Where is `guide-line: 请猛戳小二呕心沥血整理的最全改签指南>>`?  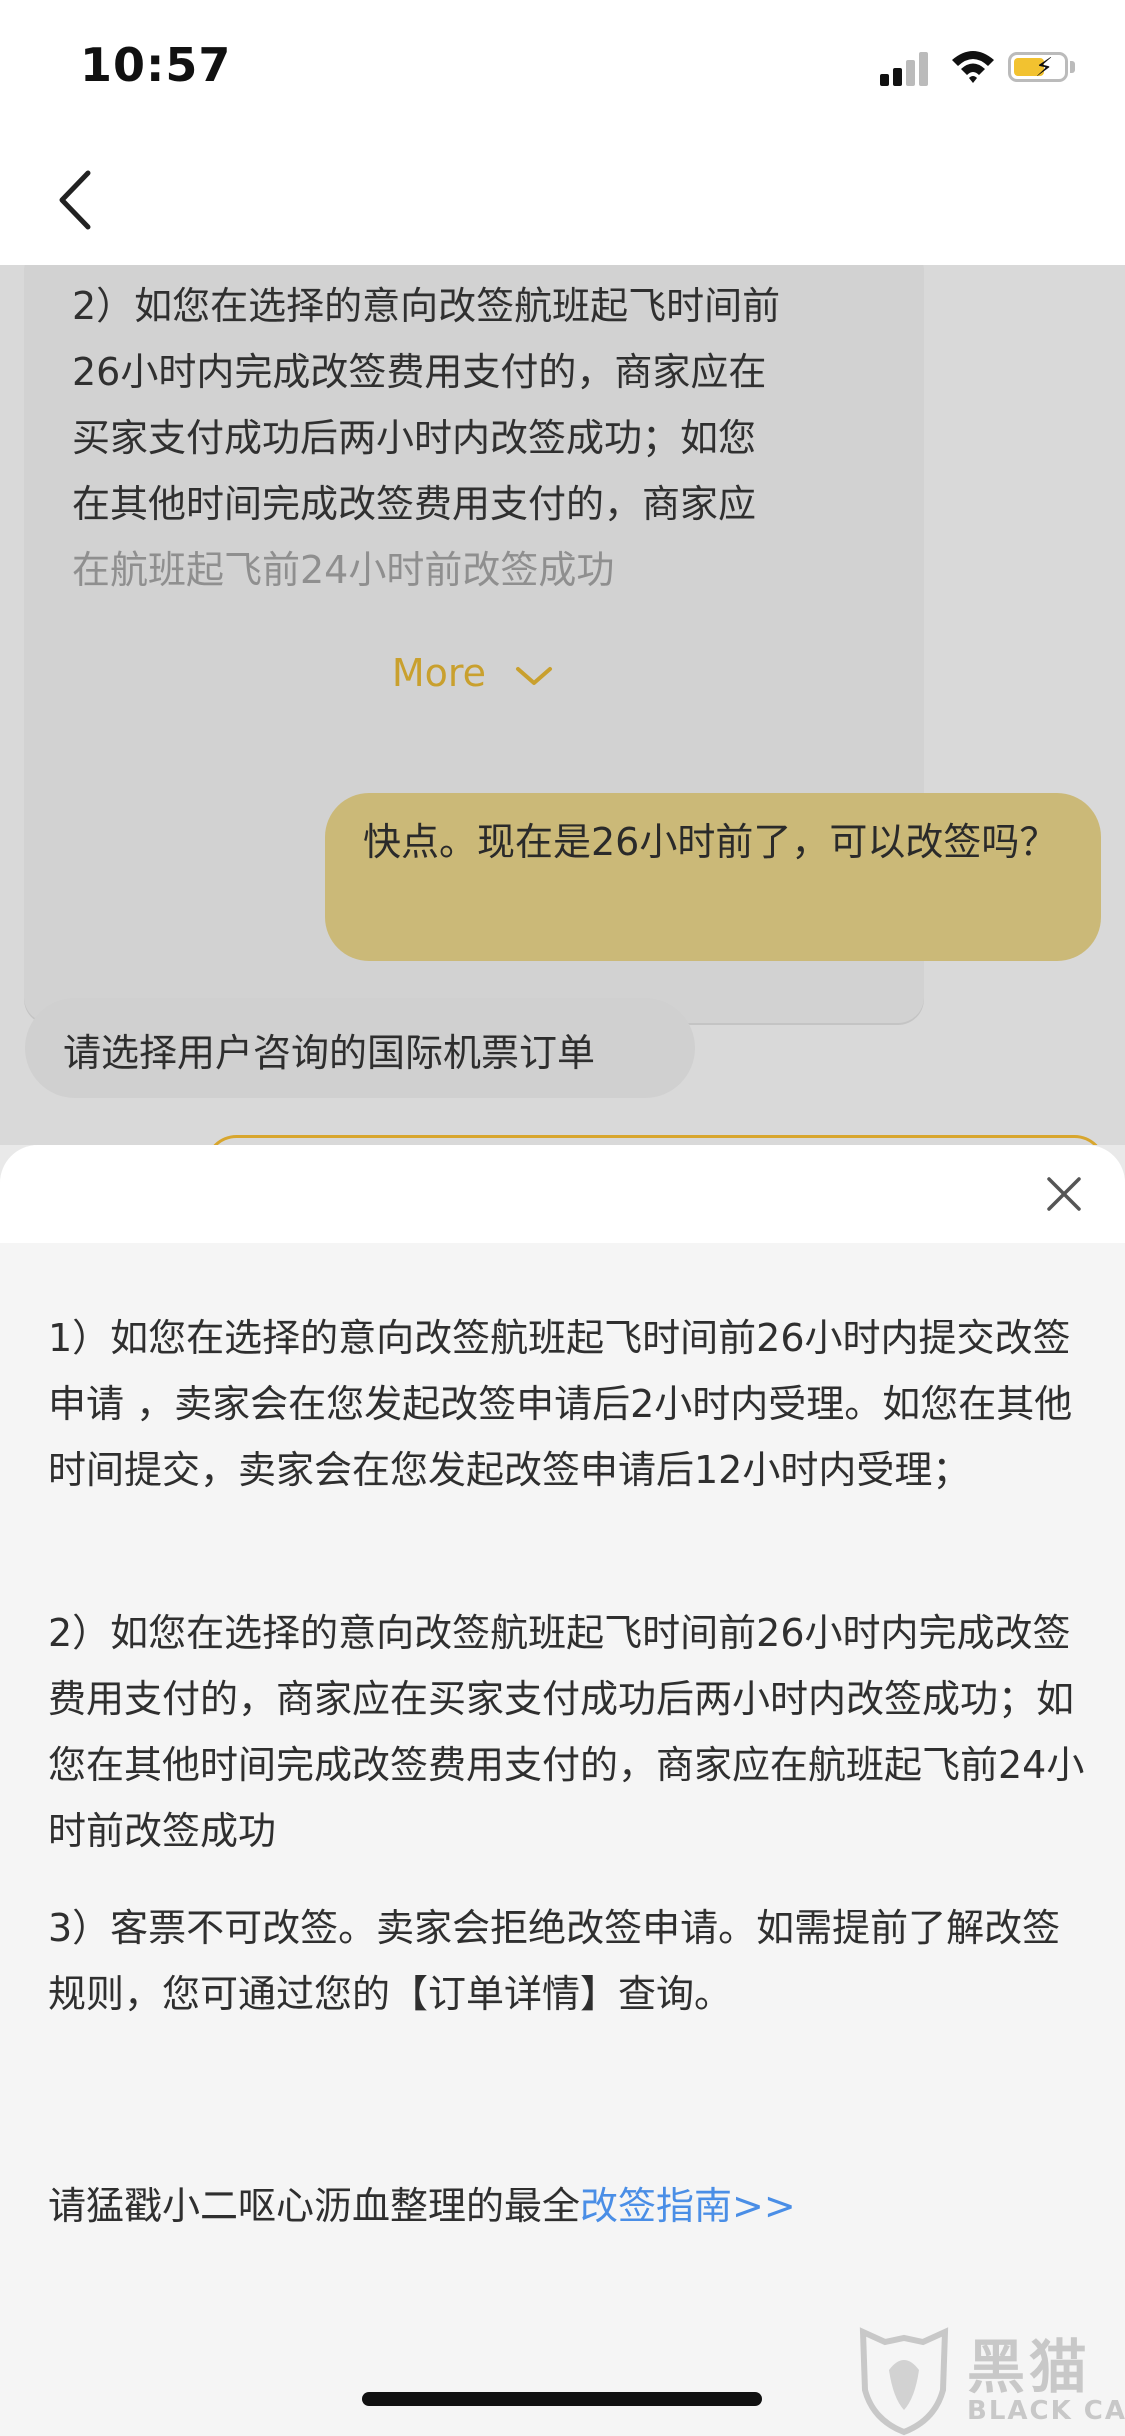 guide-line: 请猛戳小二呕心沥血整理的最全改签指南>> is located at coordinates (422, 2202).